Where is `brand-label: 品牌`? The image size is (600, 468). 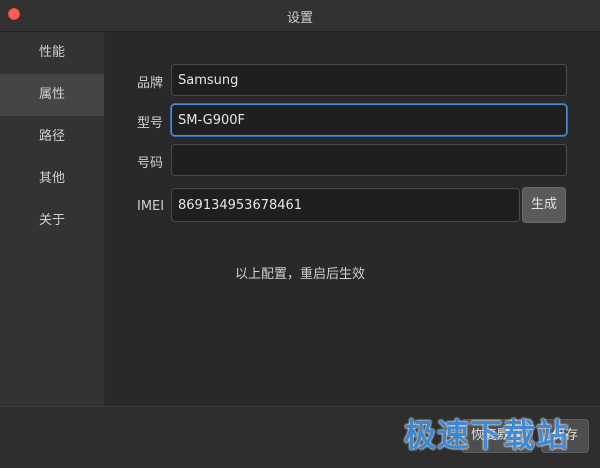
brand-label: 品牌 is located at coordinates (150, 83).